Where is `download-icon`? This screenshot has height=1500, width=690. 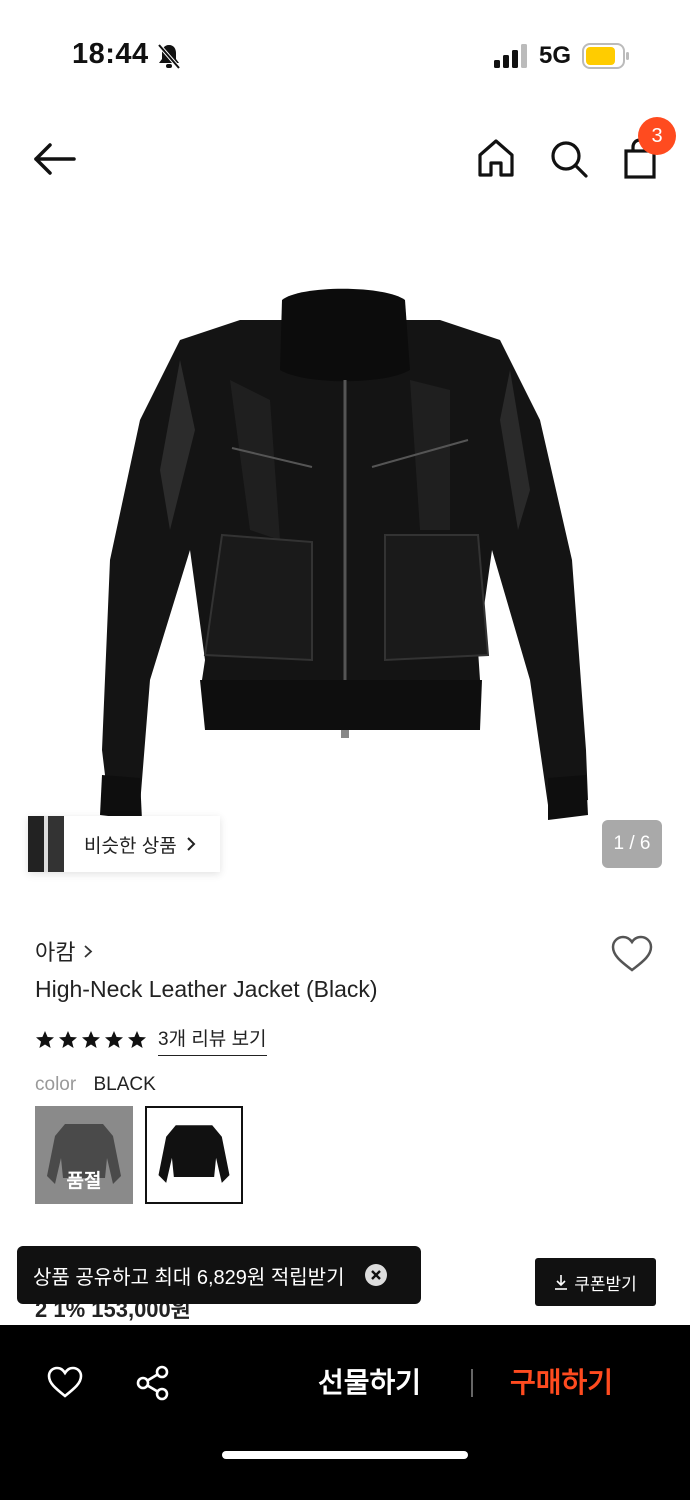
download-icon is located at coordinates (561, 1282).